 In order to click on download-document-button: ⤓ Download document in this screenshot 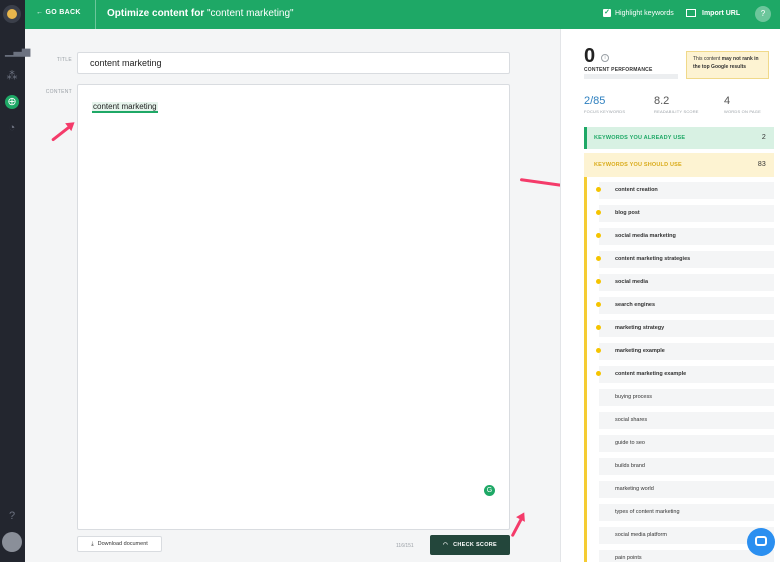, I will do `click(119, 544)`.